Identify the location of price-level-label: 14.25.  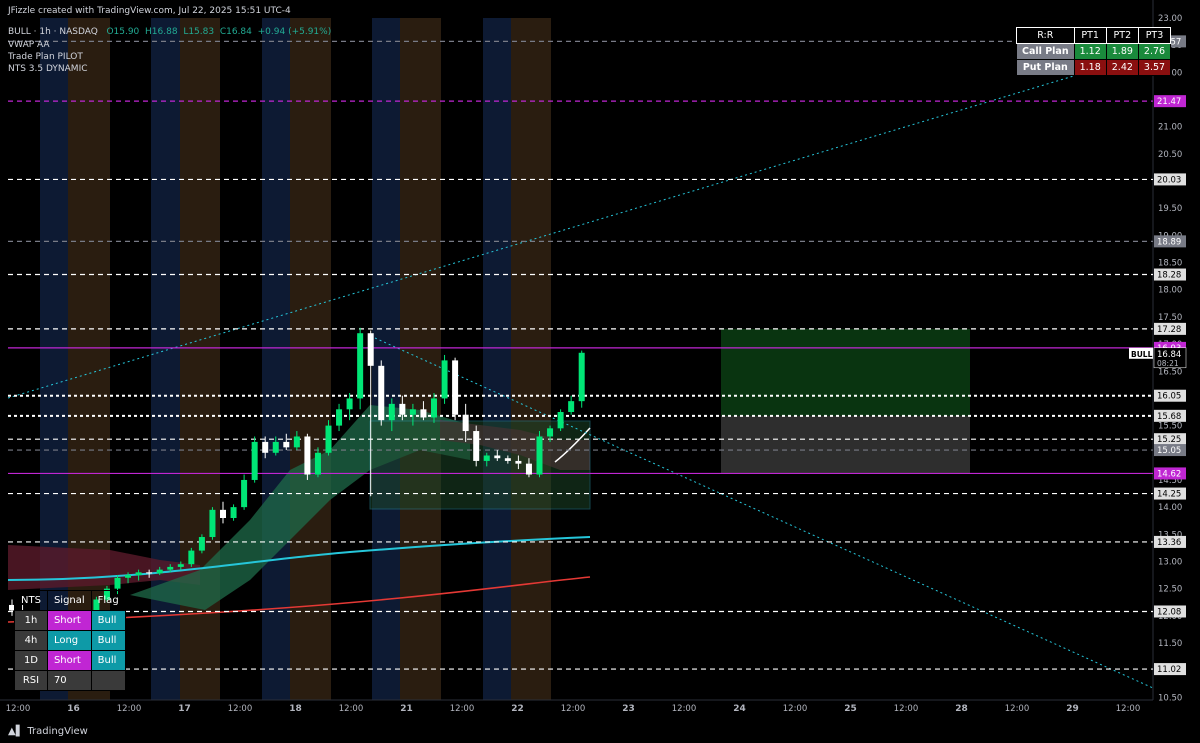
(1169, 495).